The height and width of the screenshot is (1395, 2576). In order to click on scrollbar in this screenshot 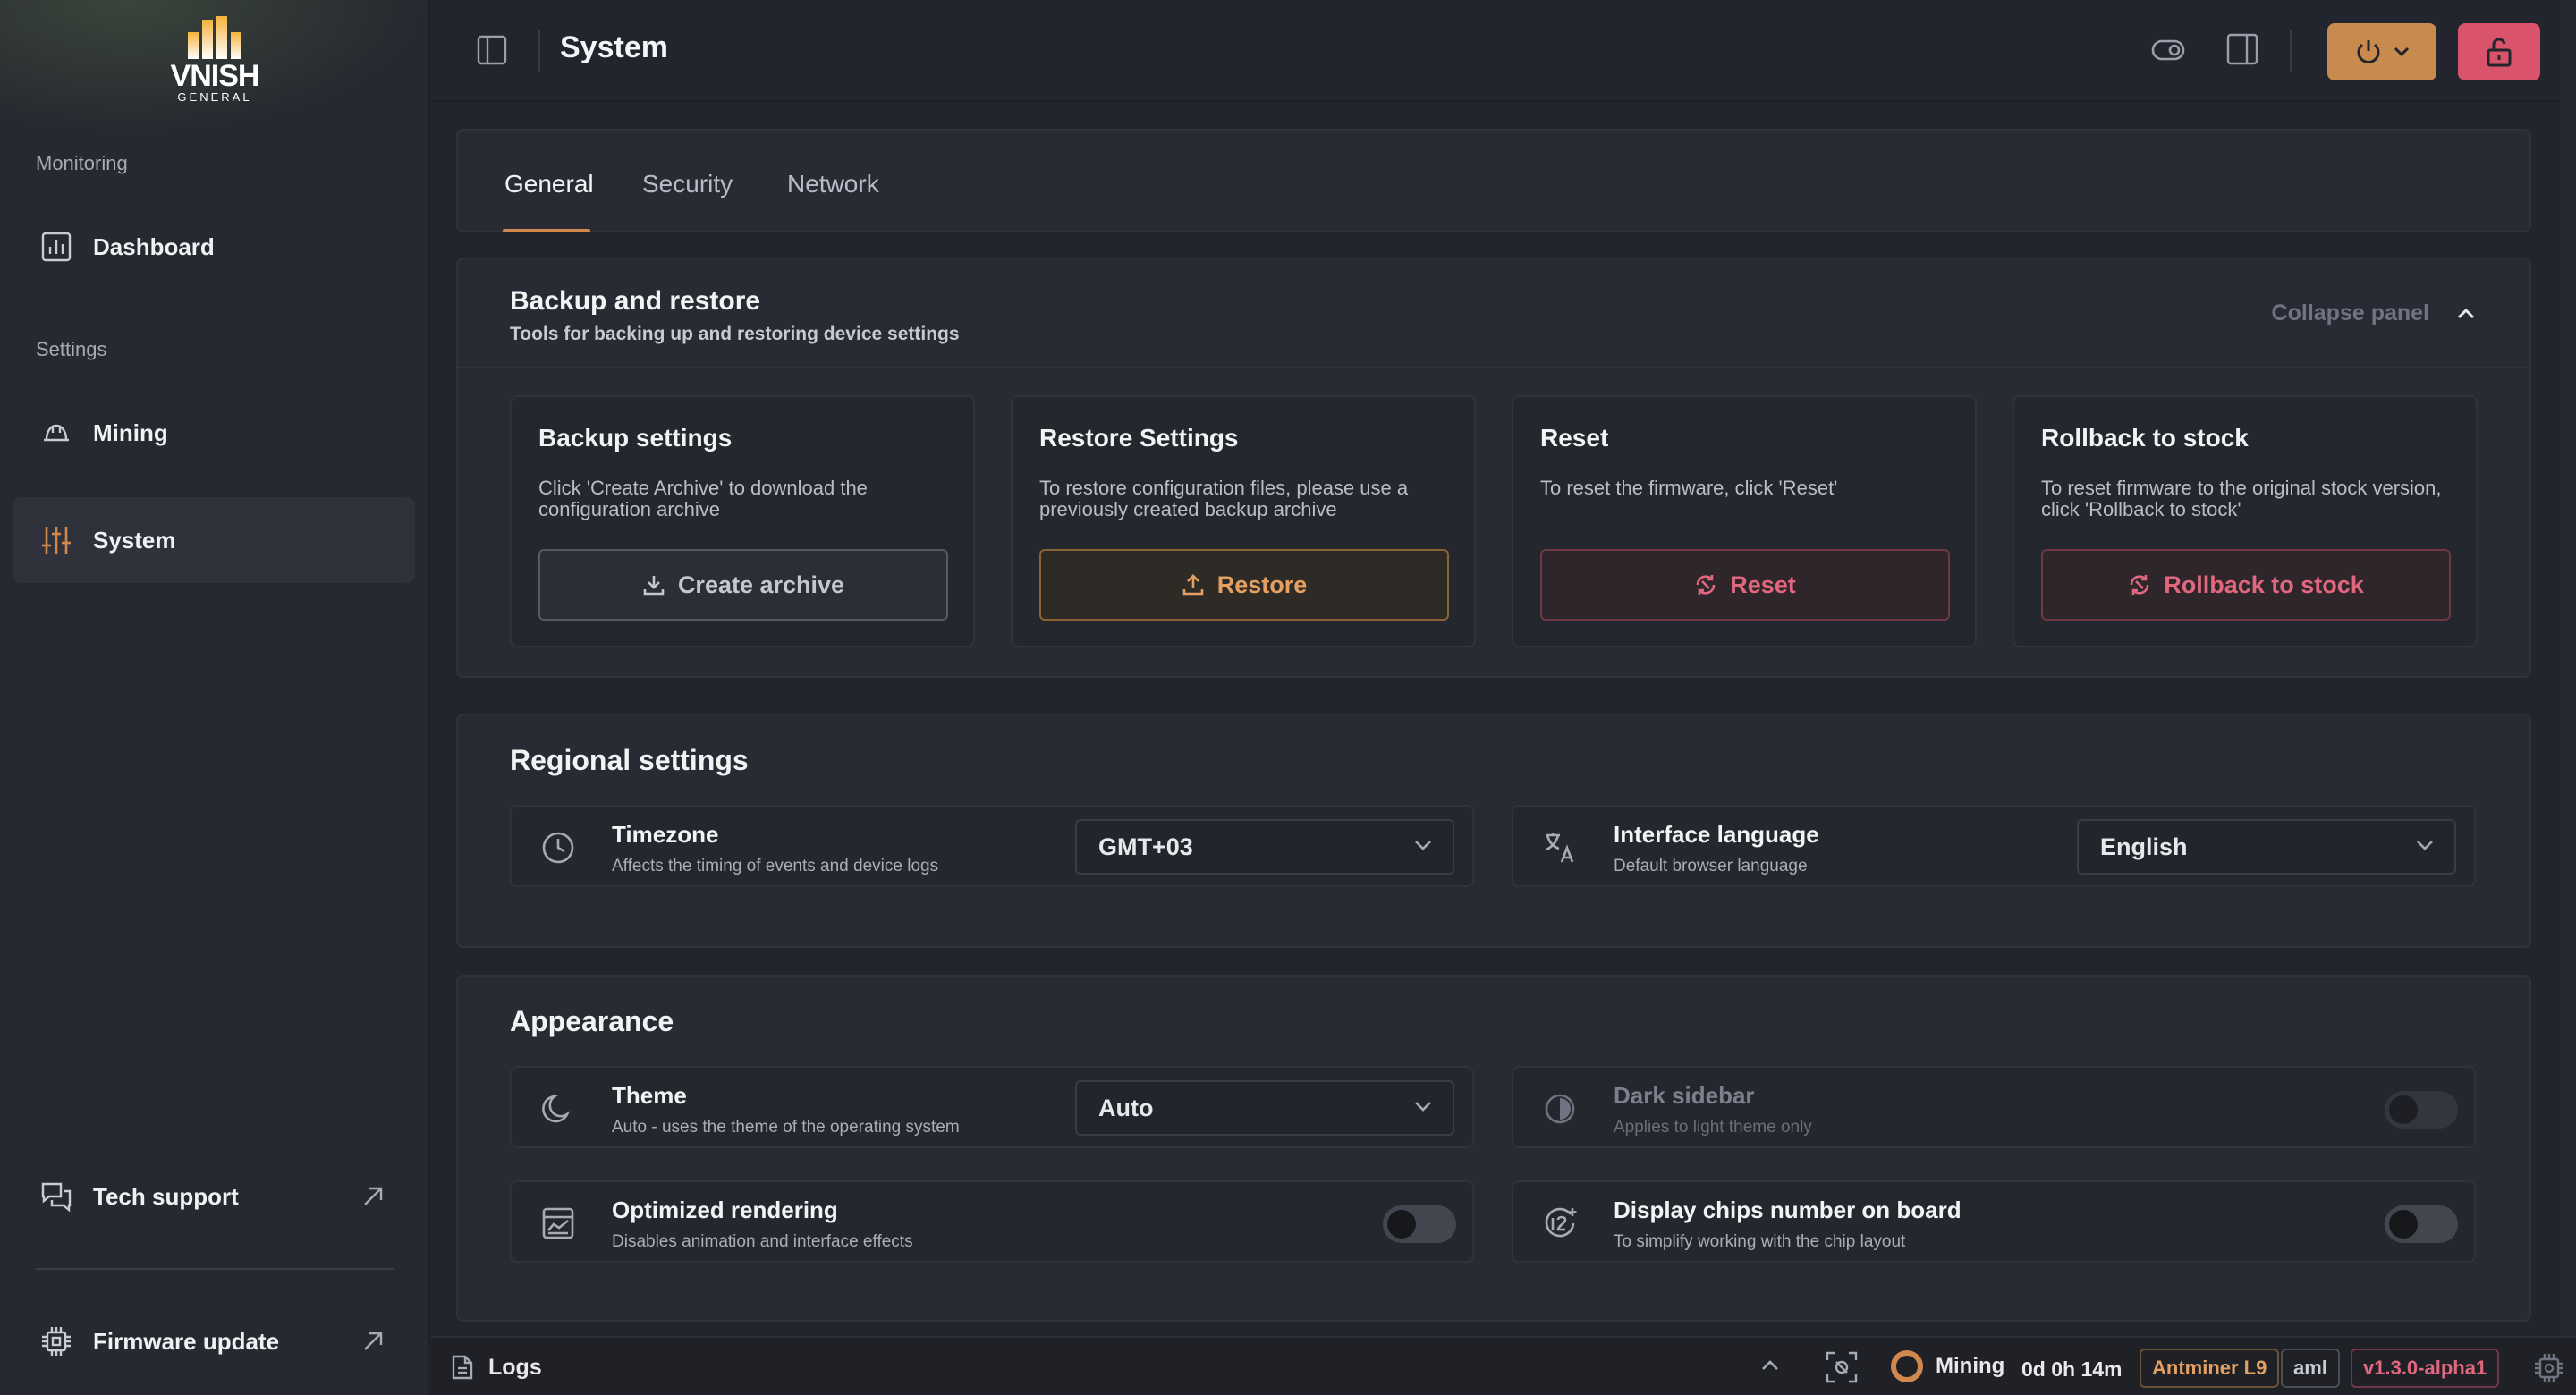, I will do `click(2568, 668)`.